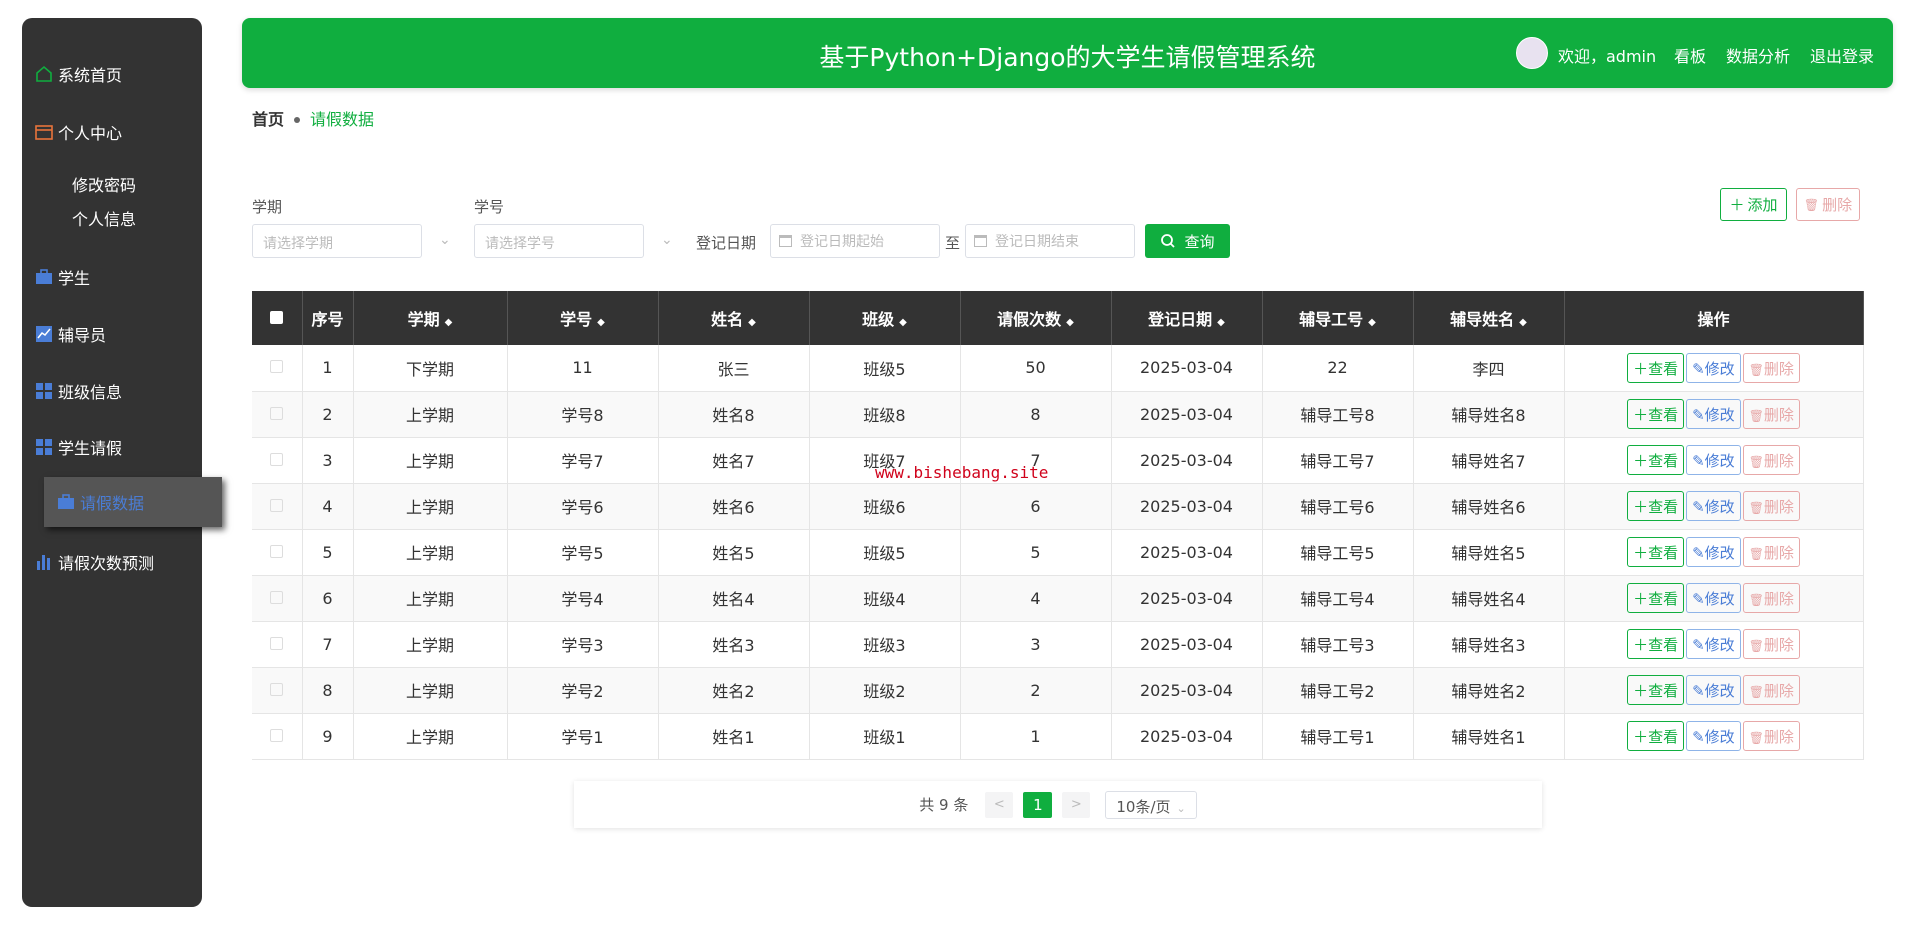 The image size is (1912, 928). What do you see at coordinates (1489, 318) in the screenshot?
I see `col-header: 辅导姓名 ◆` at bounding box center [1489, 318].